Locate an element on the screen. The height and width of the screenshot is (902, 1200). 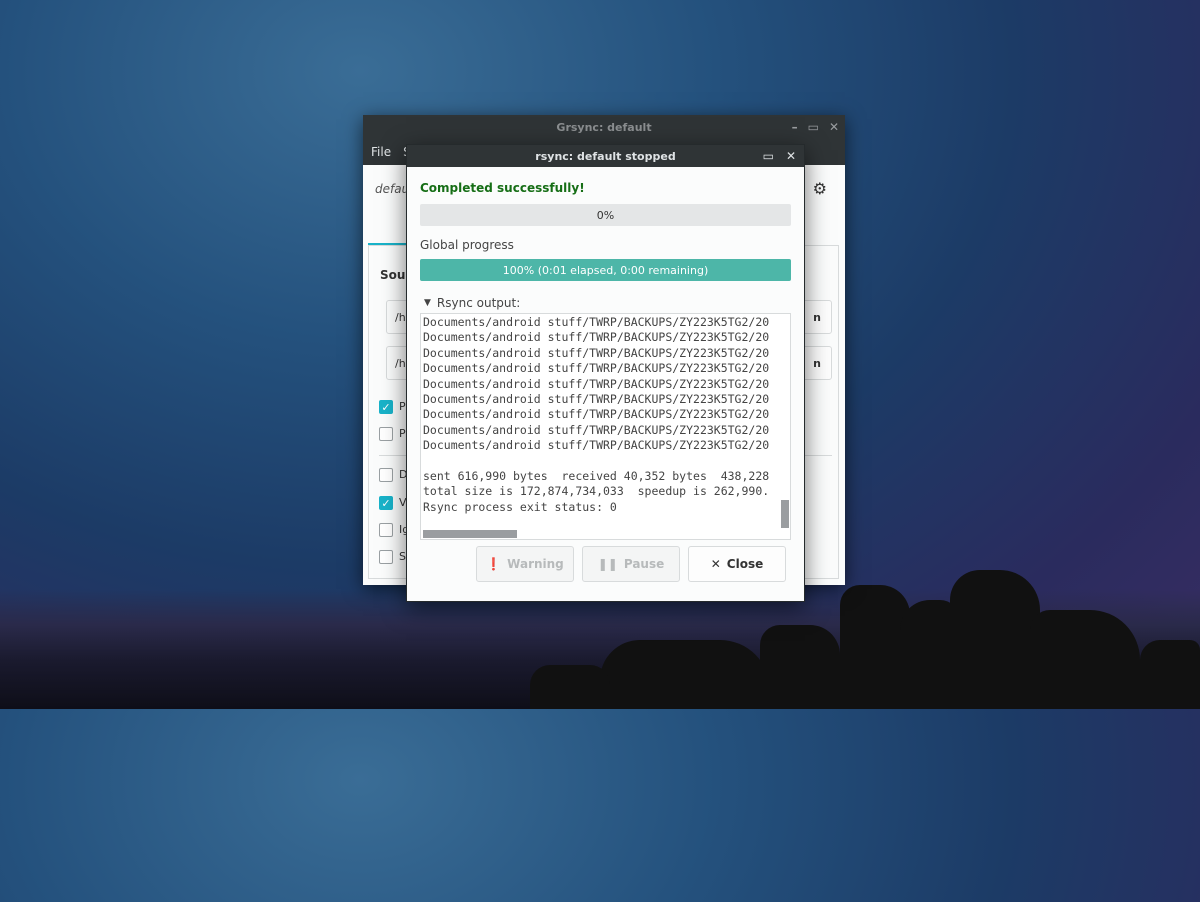
destination-browse-button: n is located at coordinates (817, 363).